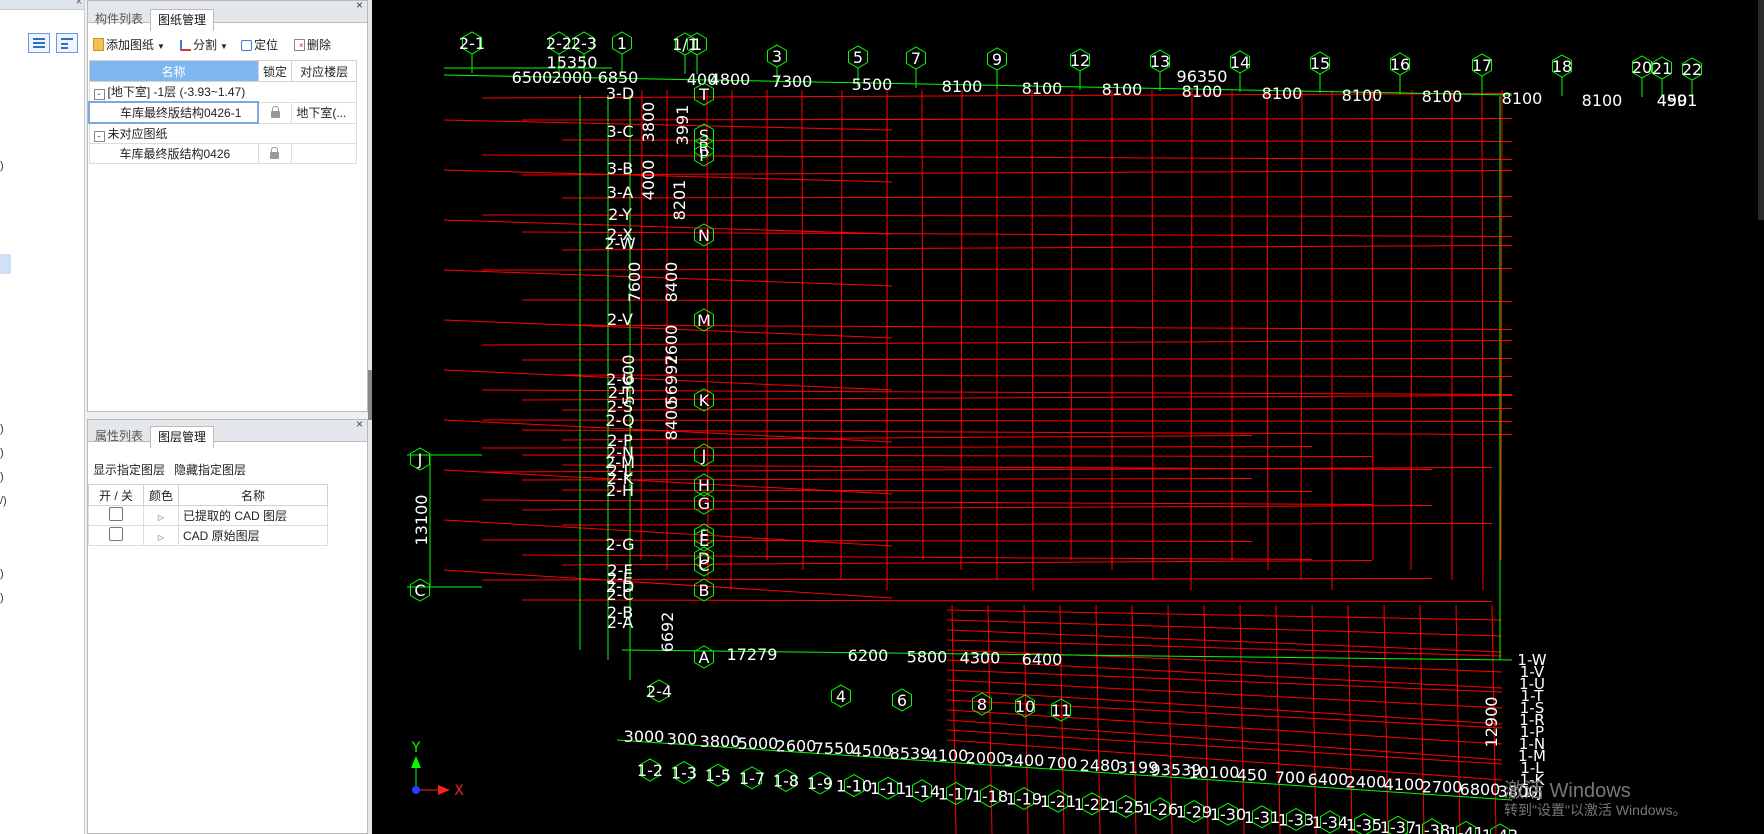  I want to click on show-layer-button: 显示指定图层, so click(129, 470).